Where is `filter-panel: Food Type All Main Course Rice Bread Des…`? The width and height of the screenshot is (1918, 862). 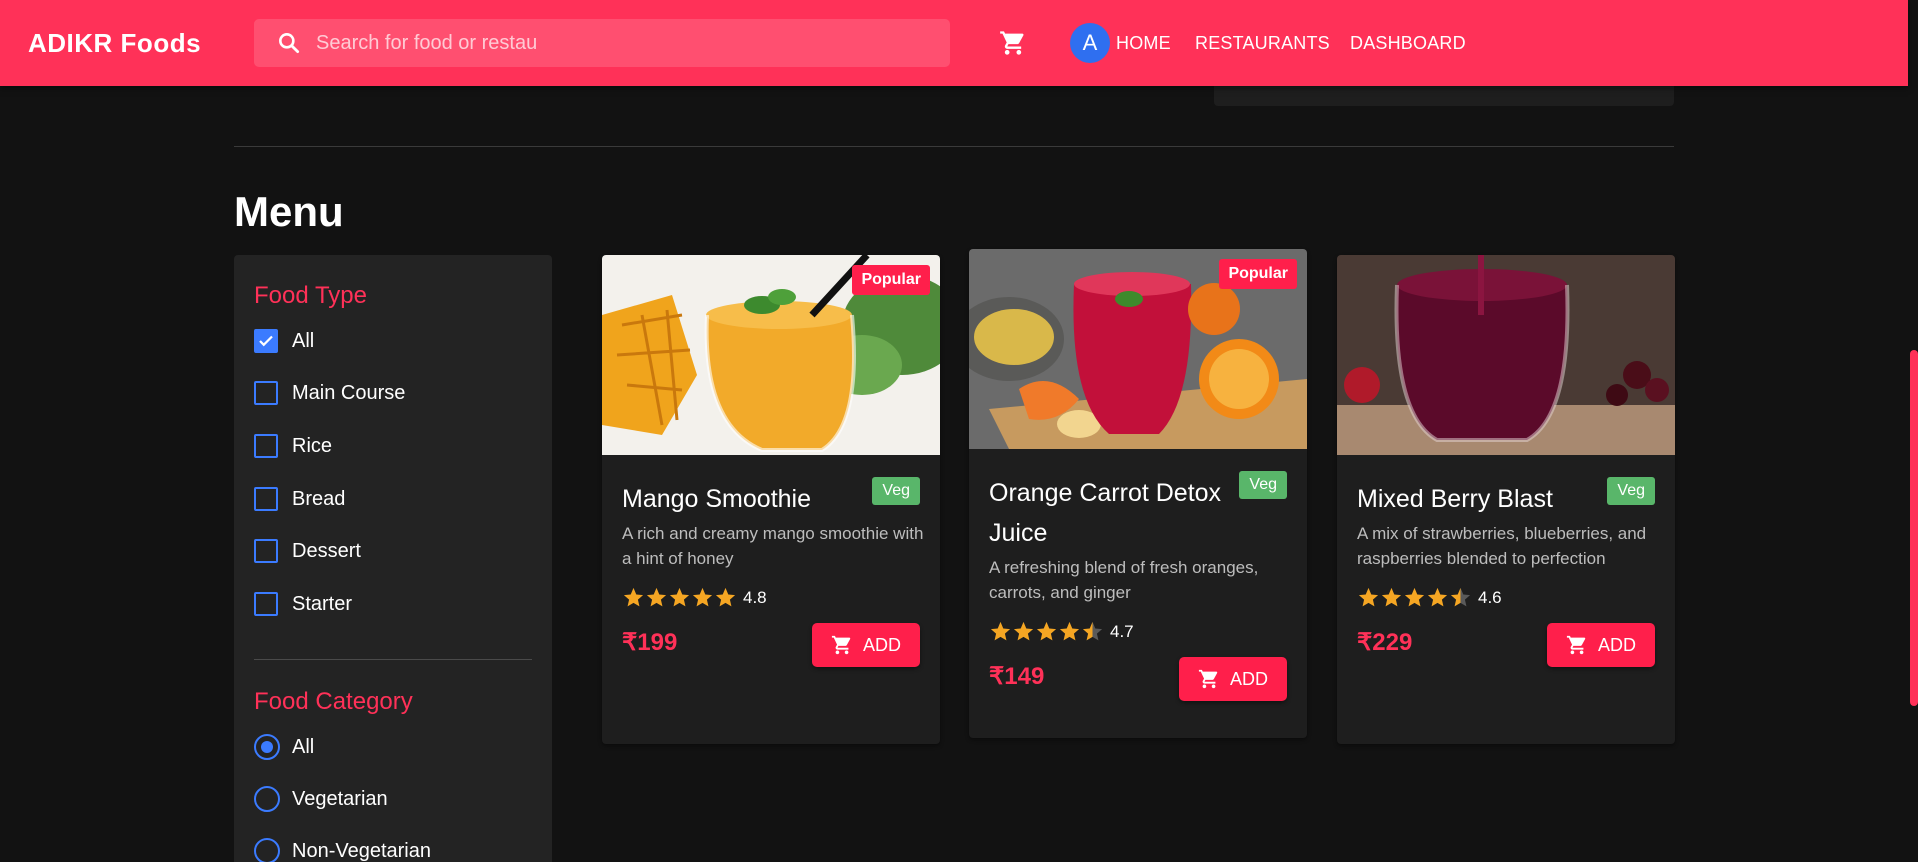 filter-panel: Food Type All Main Course Rice Bread Des… is located at coordinates (393, 558).